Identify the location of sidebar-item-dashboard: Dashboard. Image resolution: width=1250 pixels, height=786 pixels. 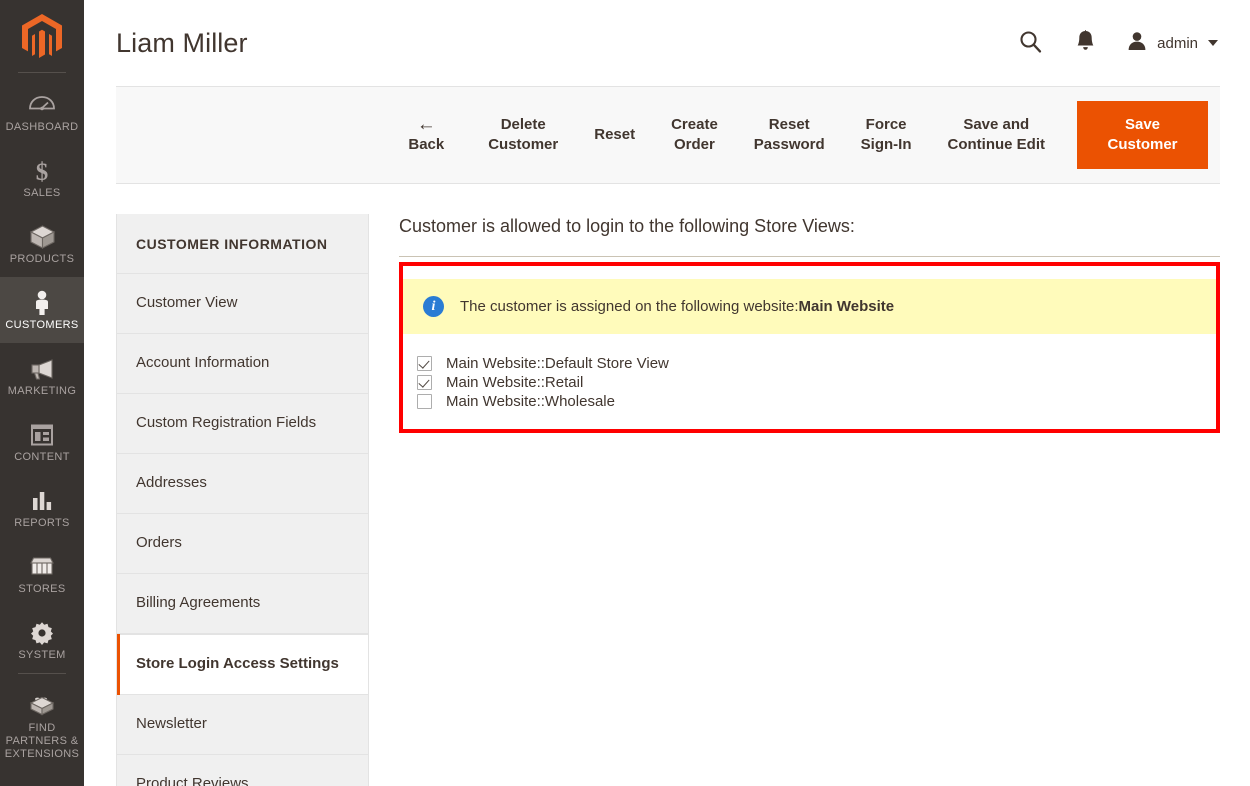
(42, 112).